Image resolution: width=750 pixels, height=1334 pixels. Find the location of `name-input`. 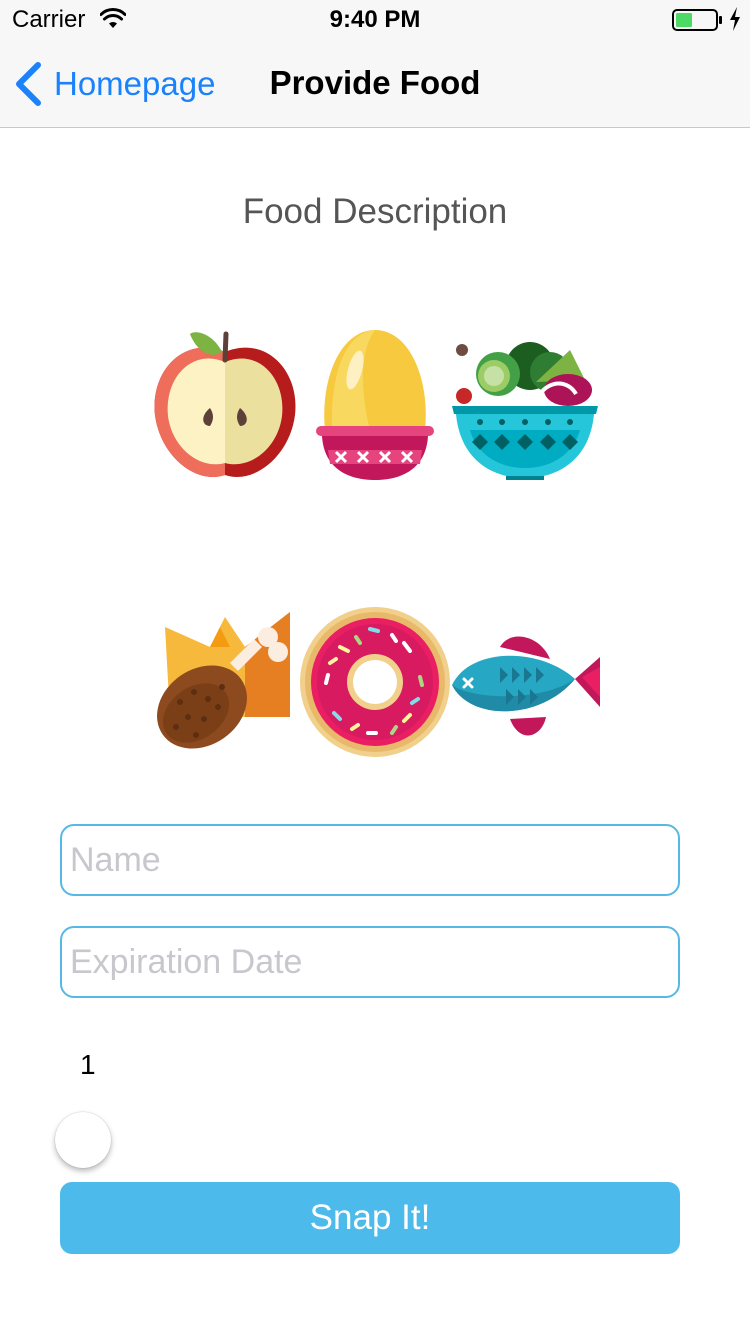

name-input is located at coordinates (370, 860).